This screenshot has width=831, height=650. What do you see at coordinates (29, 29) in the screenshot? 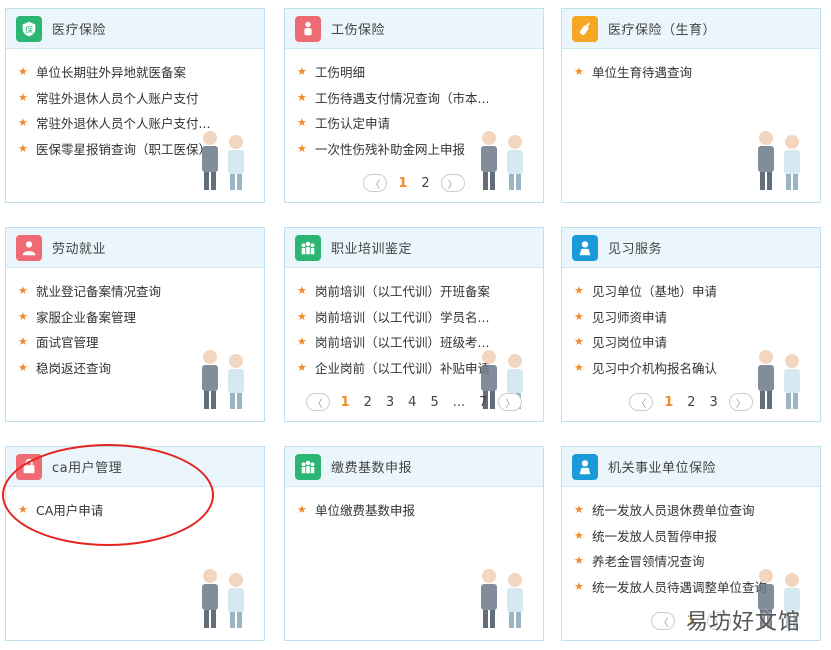
I see `svg-text: 保` at bounding box center [29, 29].